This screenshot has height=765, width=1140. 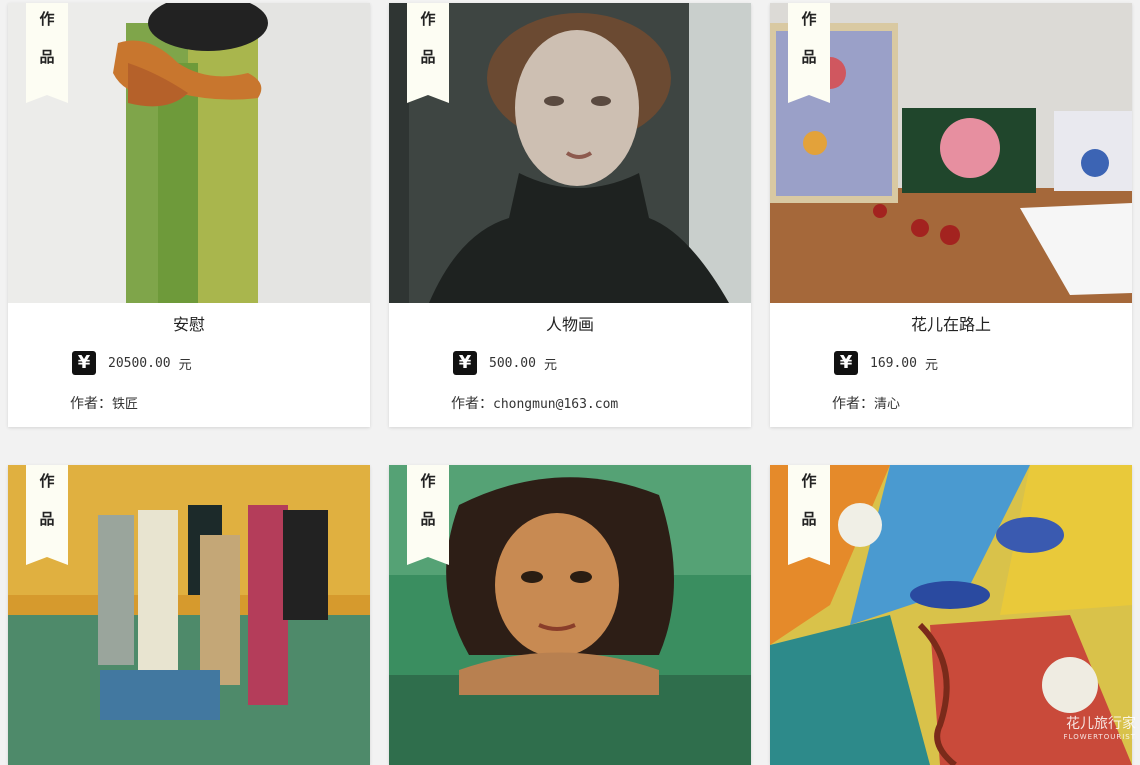 I want to click on price-row: ¥ 169.00 元, so click(x=886, y=363).